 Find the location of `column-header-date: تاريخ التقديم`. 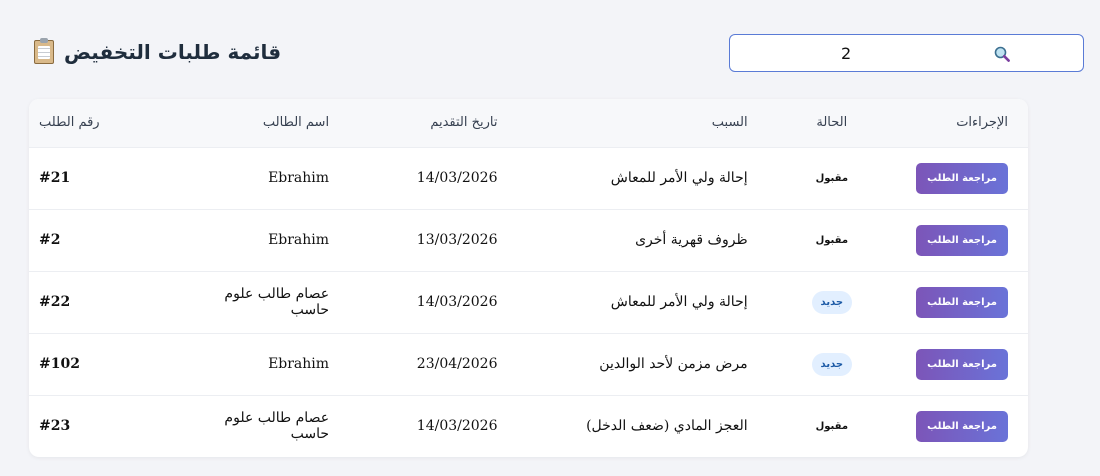

column-header-date: تاريخ التقديم is located at coordinates (464, 123).